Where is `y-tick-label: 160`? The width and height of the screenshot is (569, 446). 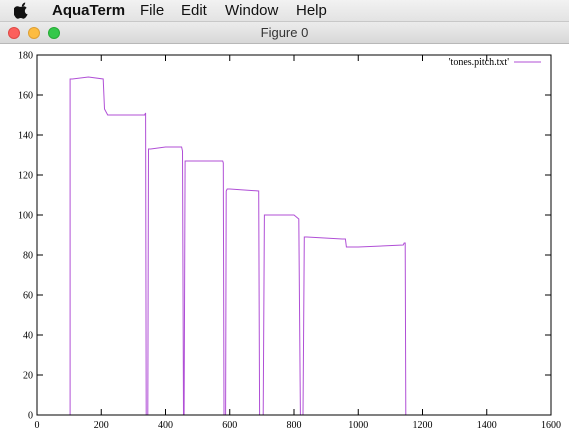 y-tick-label: 160 is located at coordinates (25, 96).